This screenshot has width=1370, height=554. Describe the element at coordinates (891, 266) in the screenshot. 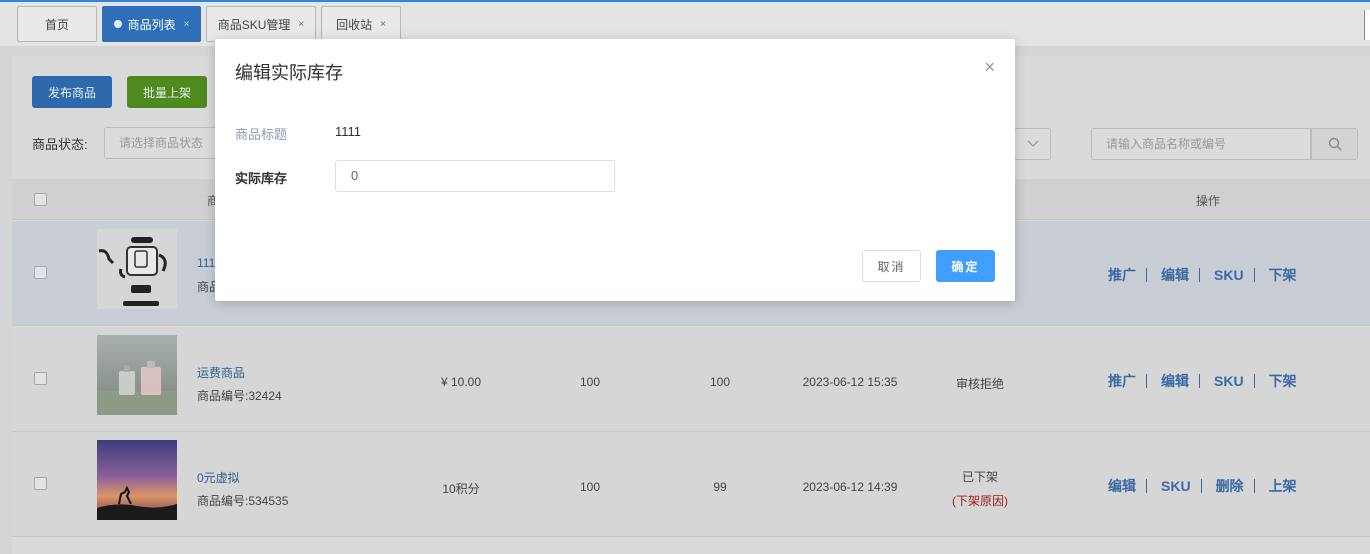

I see `cancel-button: 取消` at that location.